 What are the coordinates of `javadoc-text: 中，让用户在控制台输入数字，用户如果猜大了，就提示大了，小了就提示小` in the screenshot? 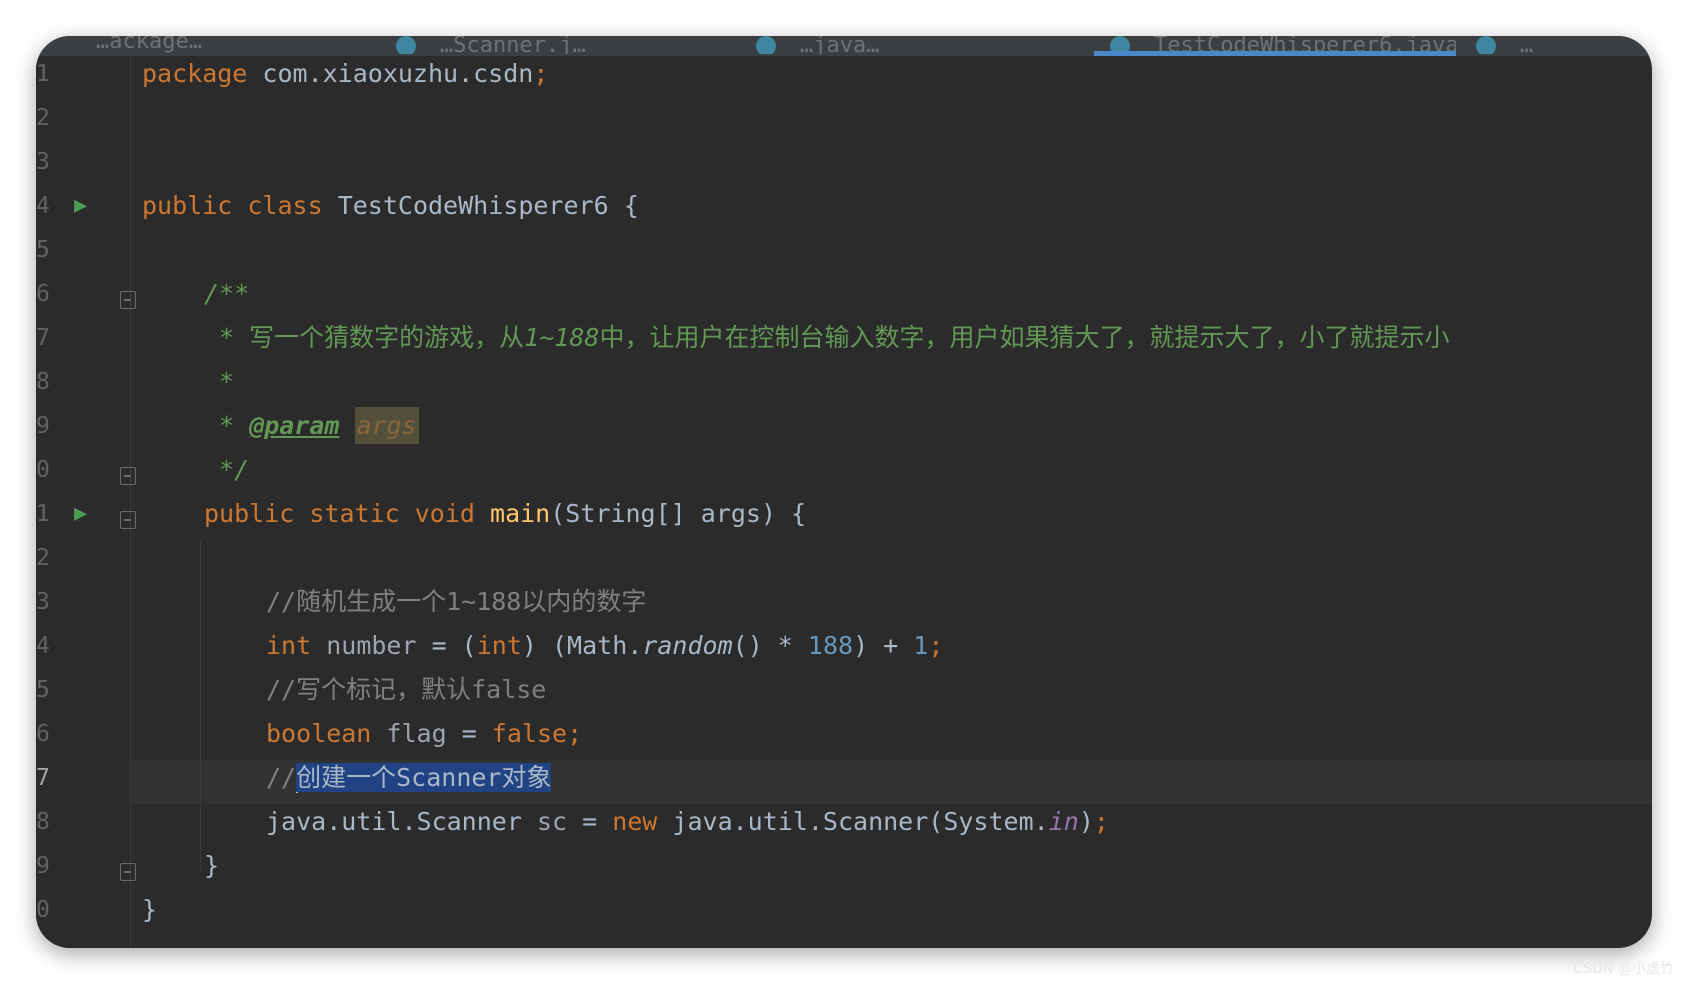 It's located at (1024, 337).